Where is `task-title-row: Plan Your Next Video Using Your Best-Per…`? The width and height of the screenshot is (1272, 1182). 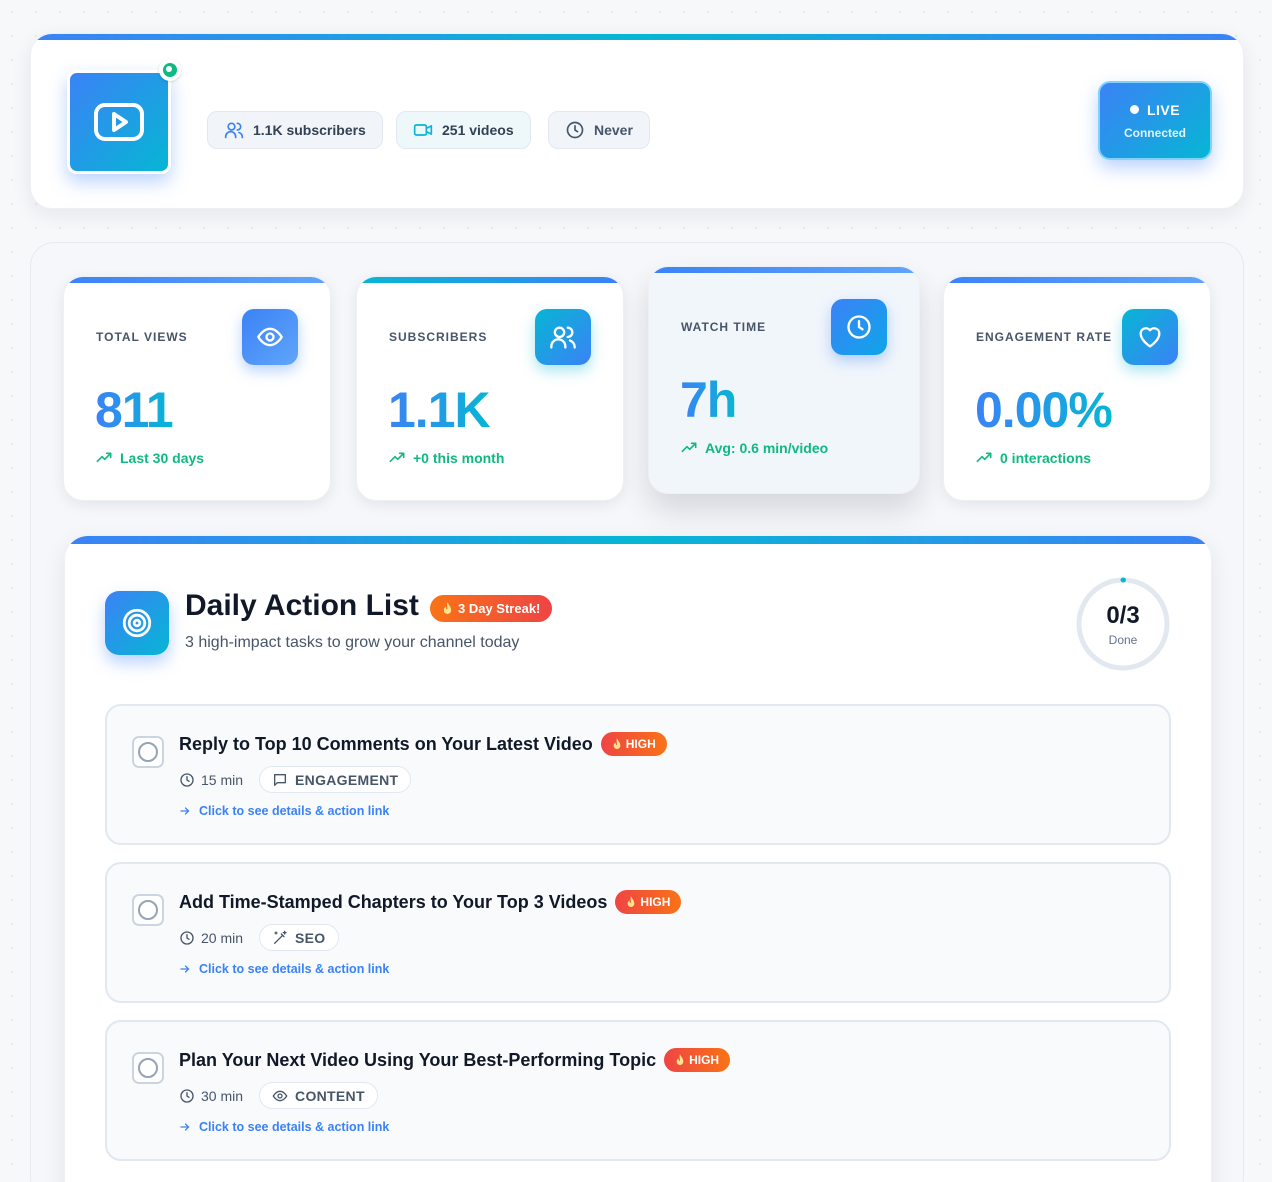 task-title-row: Plan Your Next Video Using Your Best-Per… is located at coordinates (455, 1060).